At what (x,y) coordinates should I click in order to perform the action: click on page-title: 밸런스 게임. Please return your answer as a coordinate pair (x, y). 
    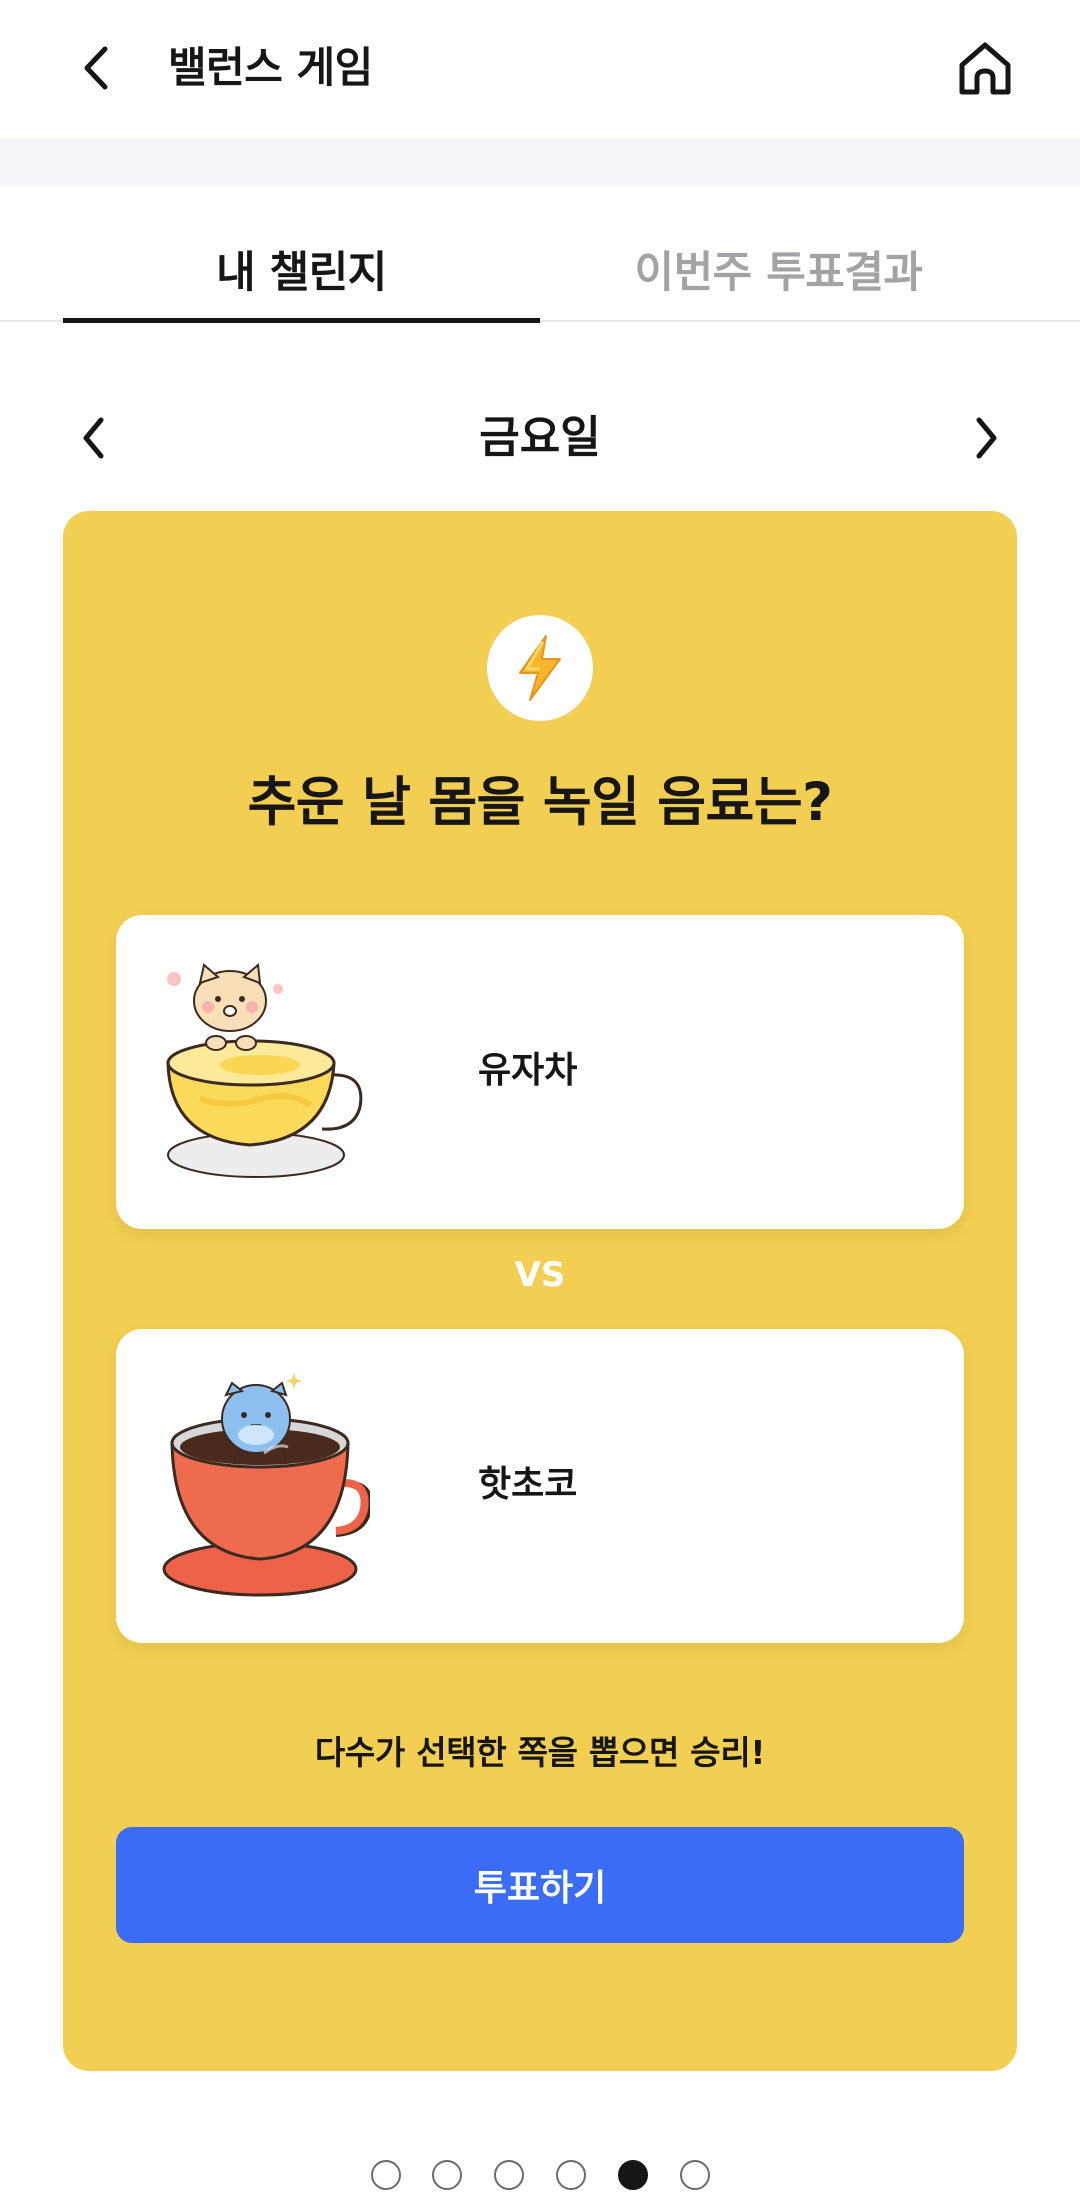
    Looking at the image, I should click on (270, 67).